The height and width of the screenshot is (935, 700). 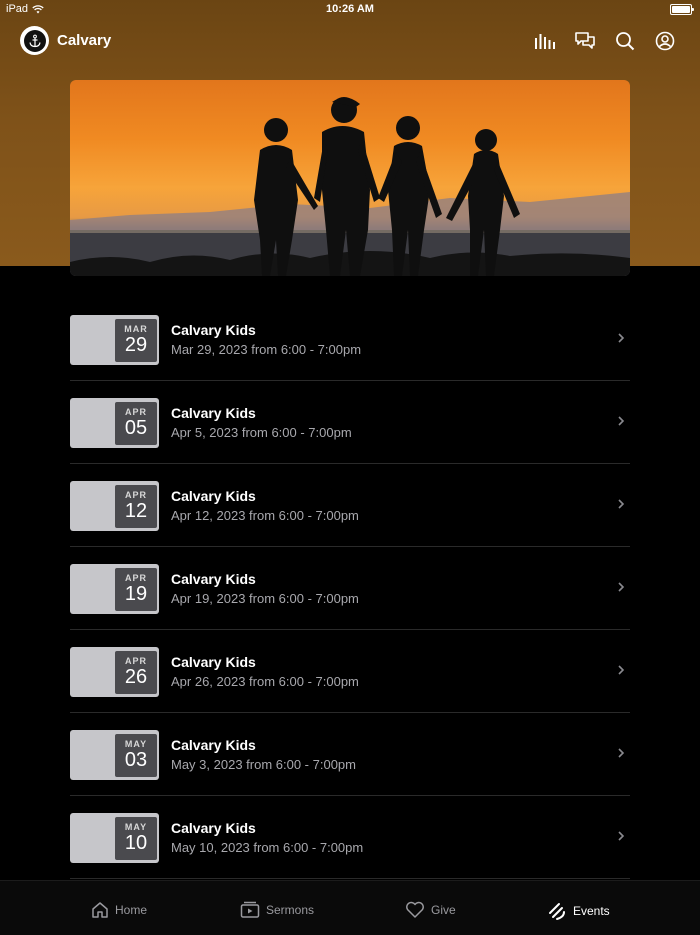 I want to click on date-day: 19, so click(x=136, y=594).